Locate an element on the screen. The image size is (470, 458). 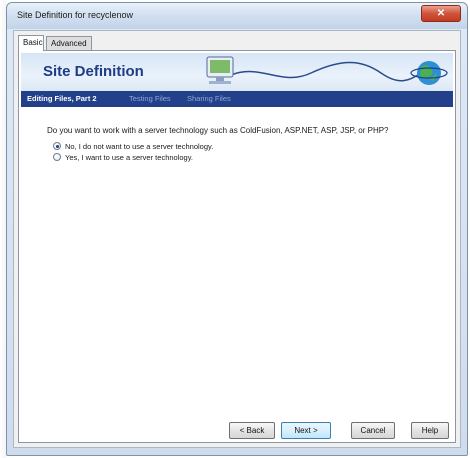
window-title: Site Definition for recyclenow is located at coordinates (75, 15).